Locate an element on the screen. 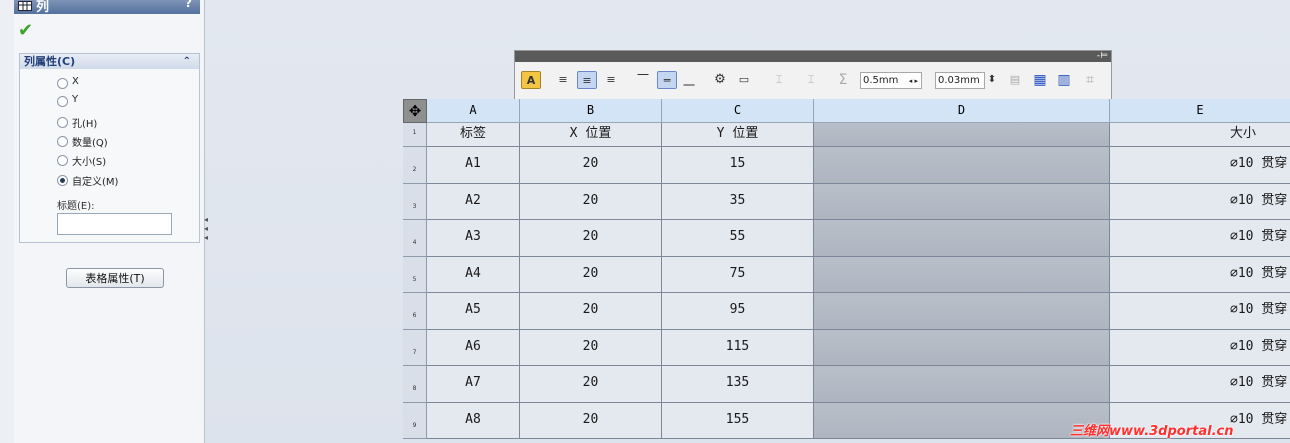  panel-splitter-handle: ◂ ◂ ◂ is located at coordinates (208, 233).